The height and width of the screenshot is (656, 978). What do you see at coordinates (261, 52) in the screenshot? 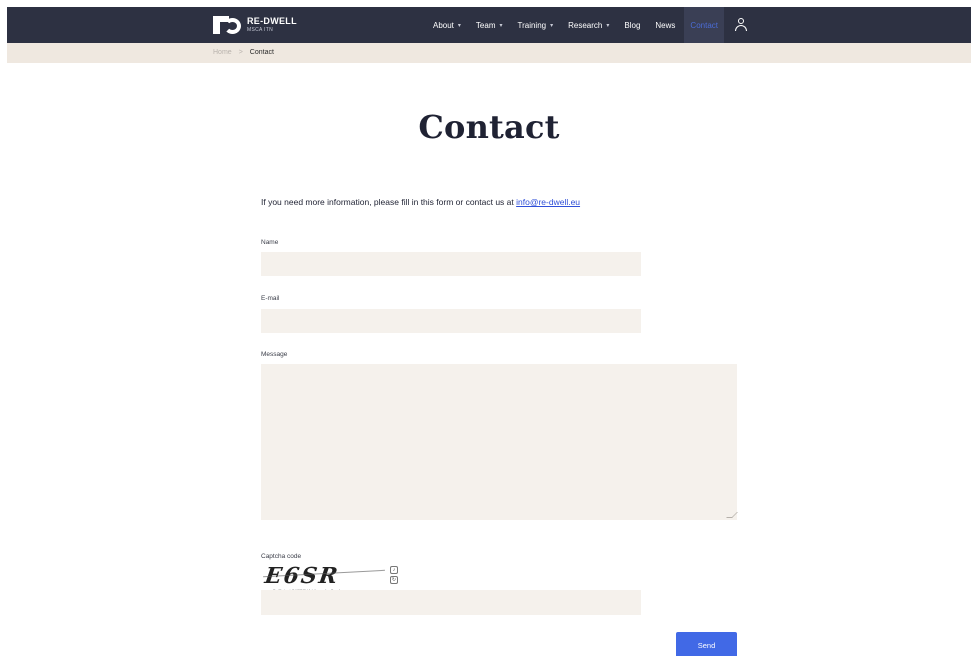
I see `breadcrumb-current: Contact` at bounding box center [261, 52].